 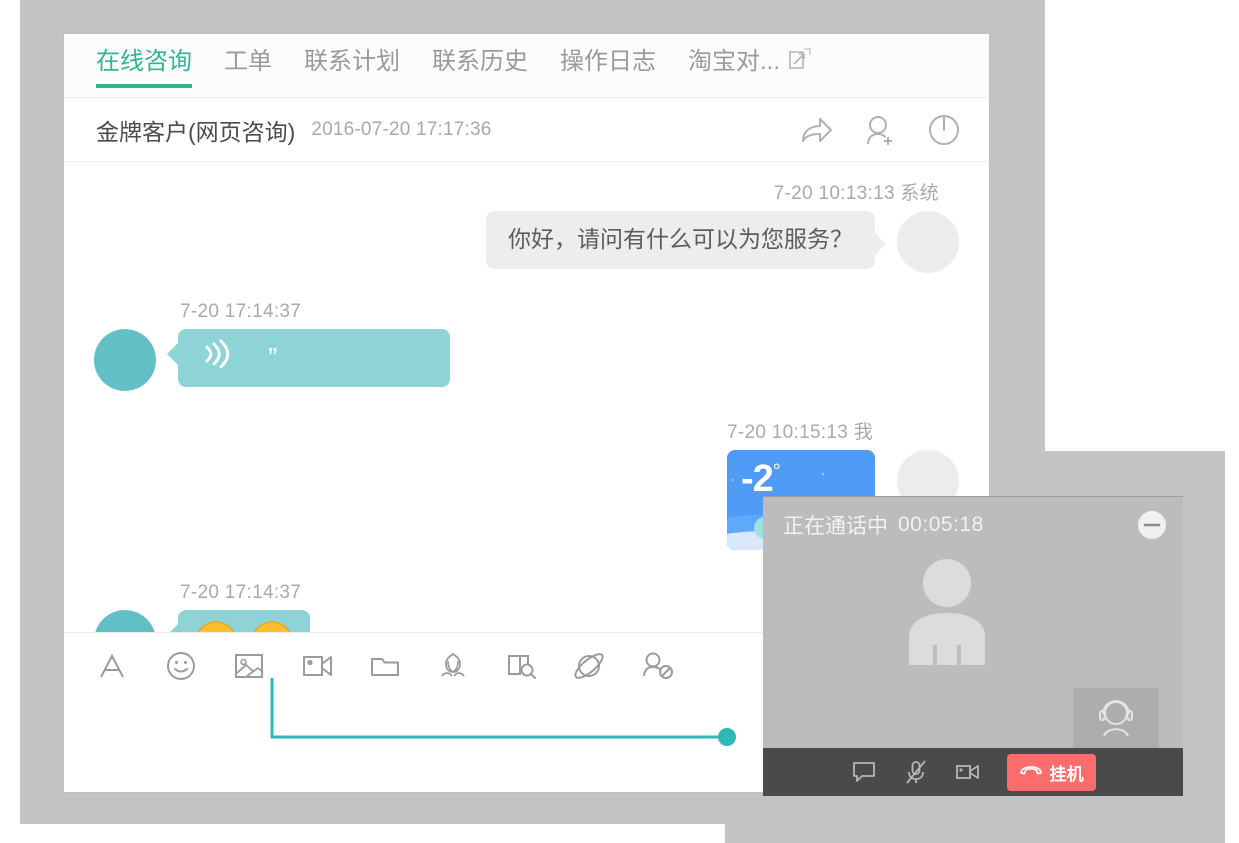 What do you see at coordinates (181, 666) in the screenshot?
I see `emoji-icon` at bounding box center [181, 666].